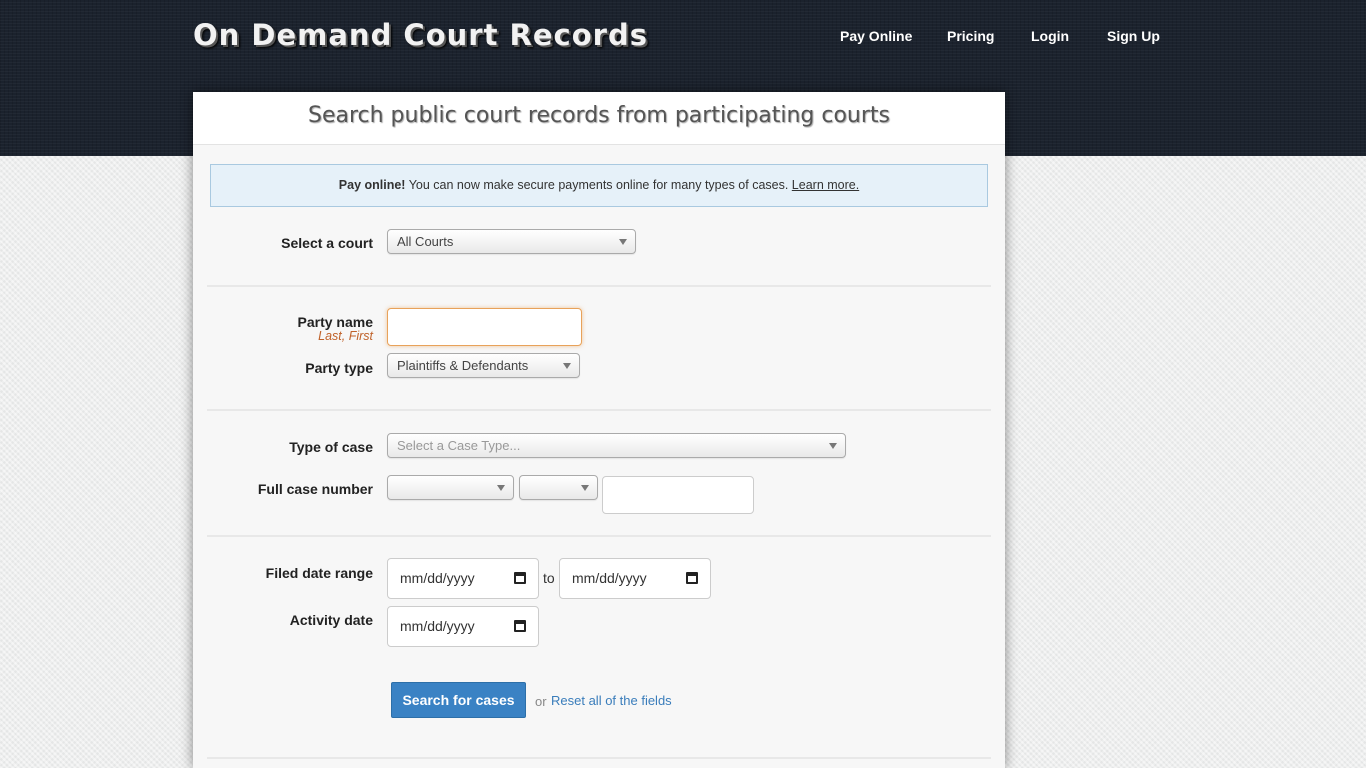  What do you see at coordinates (678, 495) in the screenshot?
I see `case-number-input` at bounding box center [678, 495].